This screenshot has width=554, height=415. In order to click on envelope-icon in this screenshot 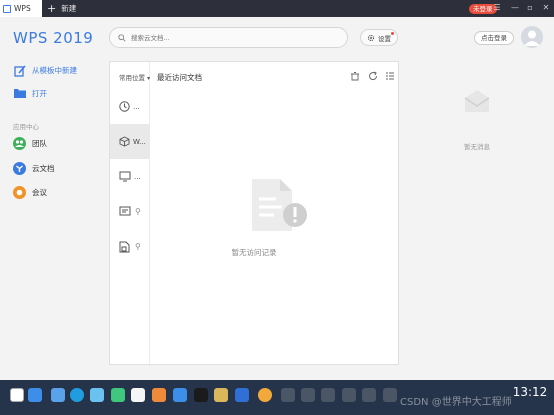, I will do `click(477, 101)`.